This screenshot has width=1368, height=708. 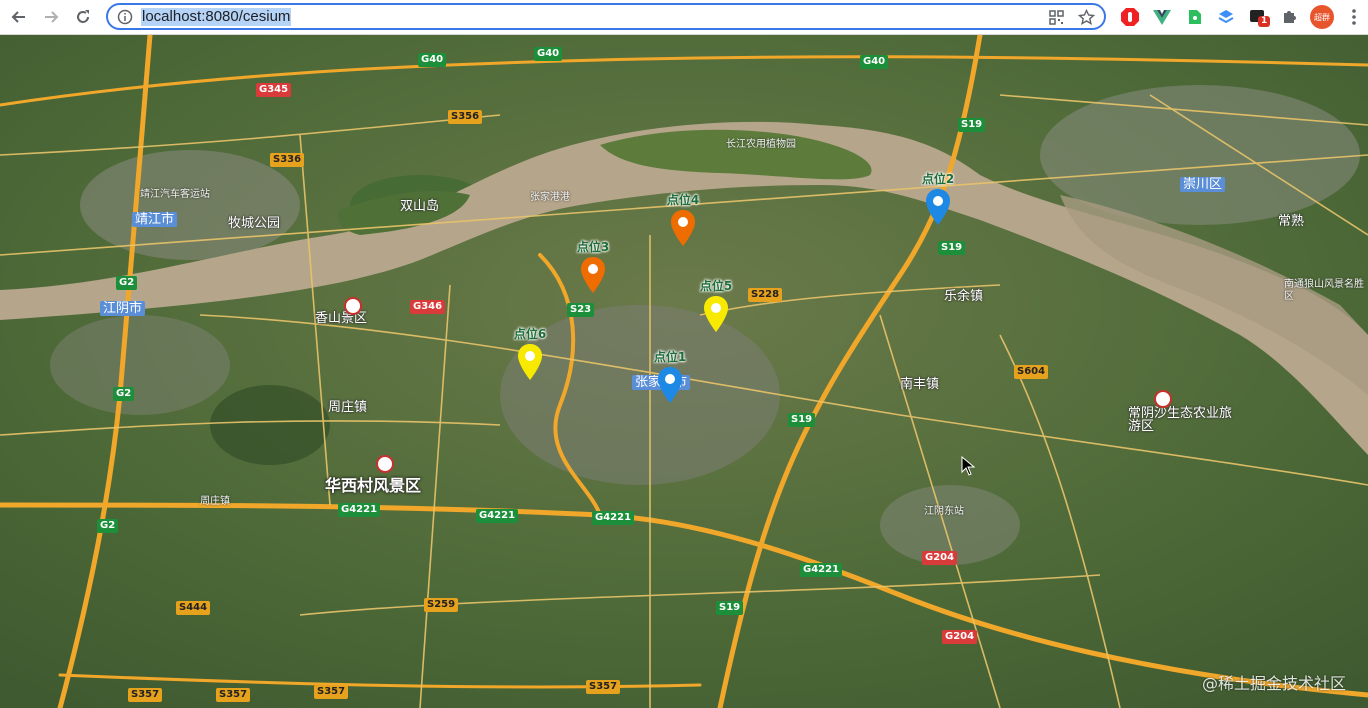 I want to click on back-button, so click(x=19, y=17).